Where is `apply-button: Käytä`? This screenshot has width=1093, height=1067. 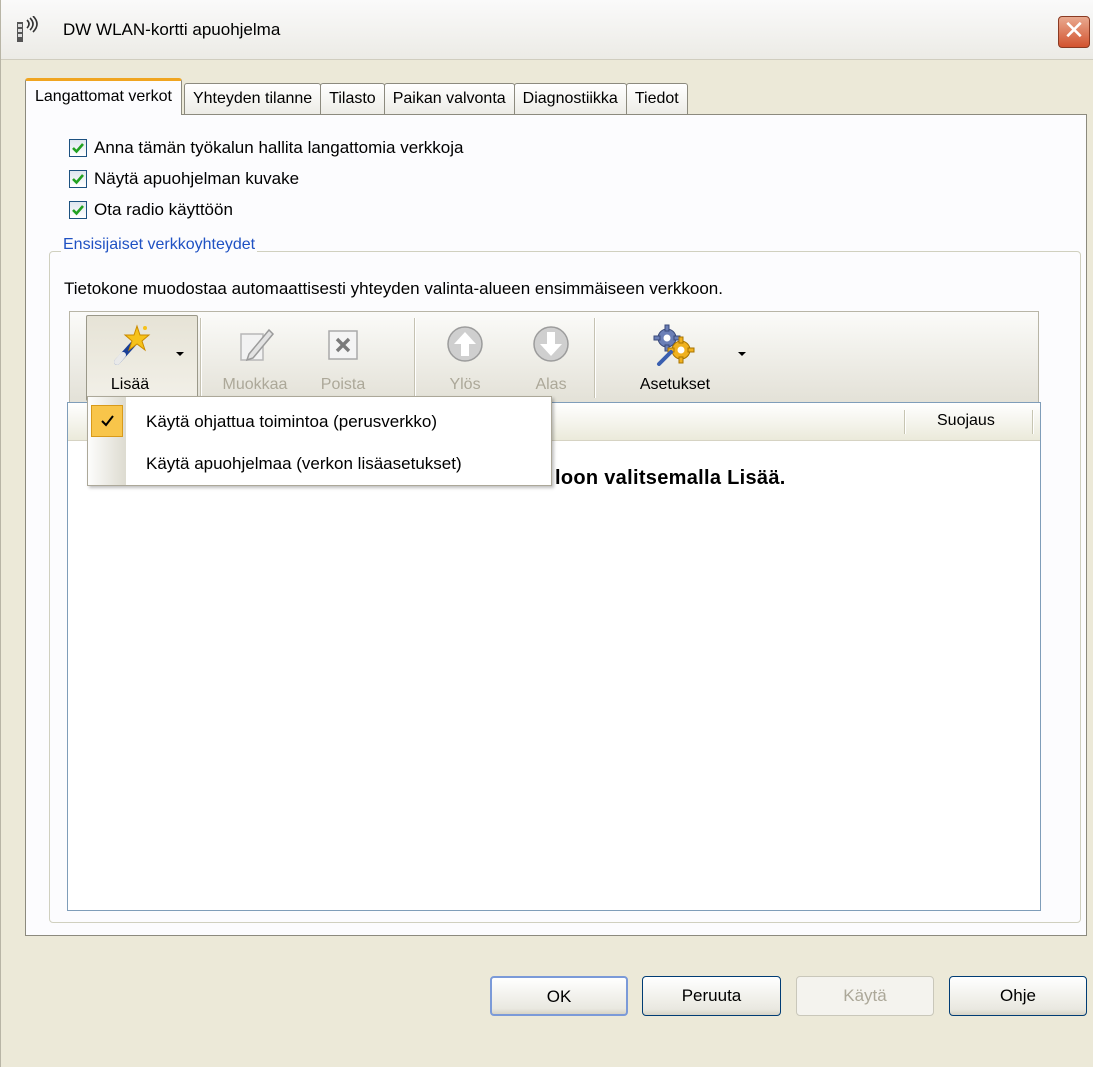
apply-button: Käytä is located at coordinates (865, 996).